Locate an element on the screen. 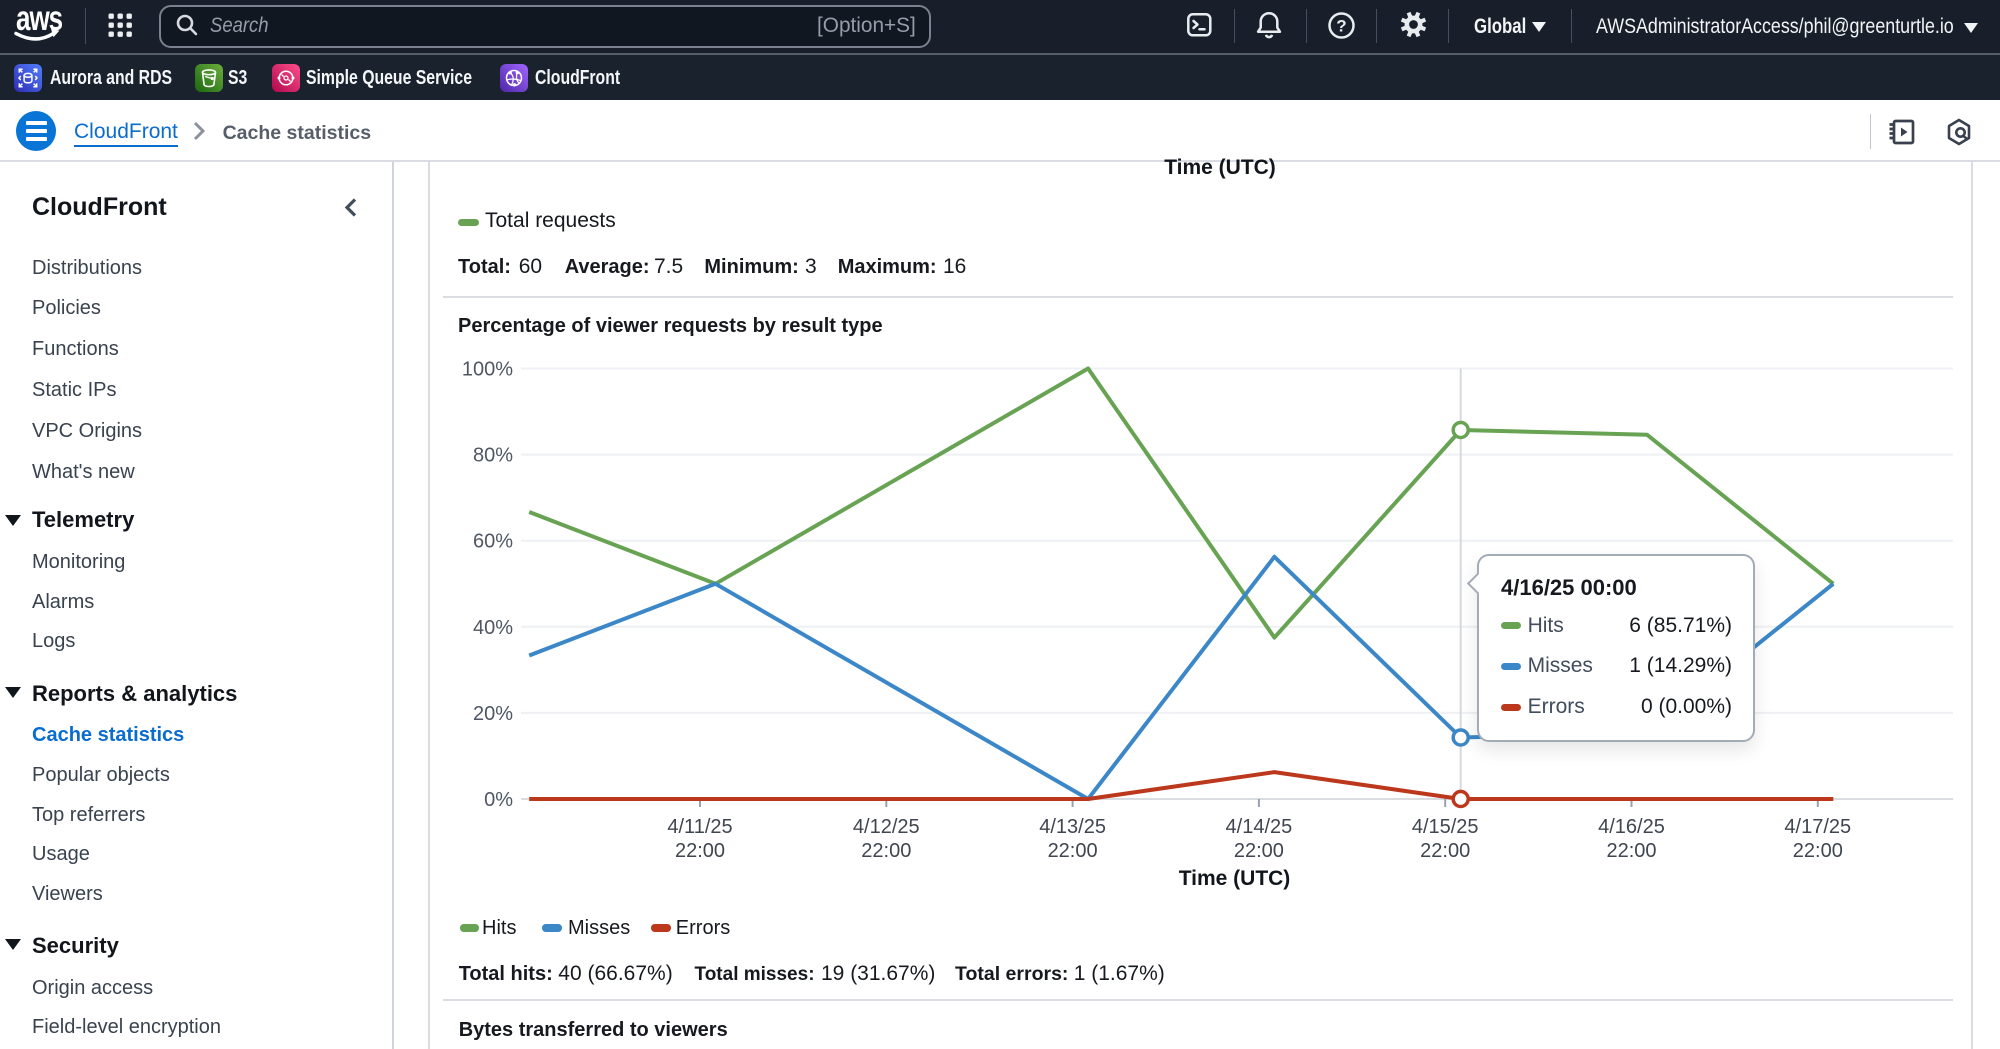 This screenshot has width=2000, height=1049. svg-text: 4/15/25 is located at coordinates (1445, 827).